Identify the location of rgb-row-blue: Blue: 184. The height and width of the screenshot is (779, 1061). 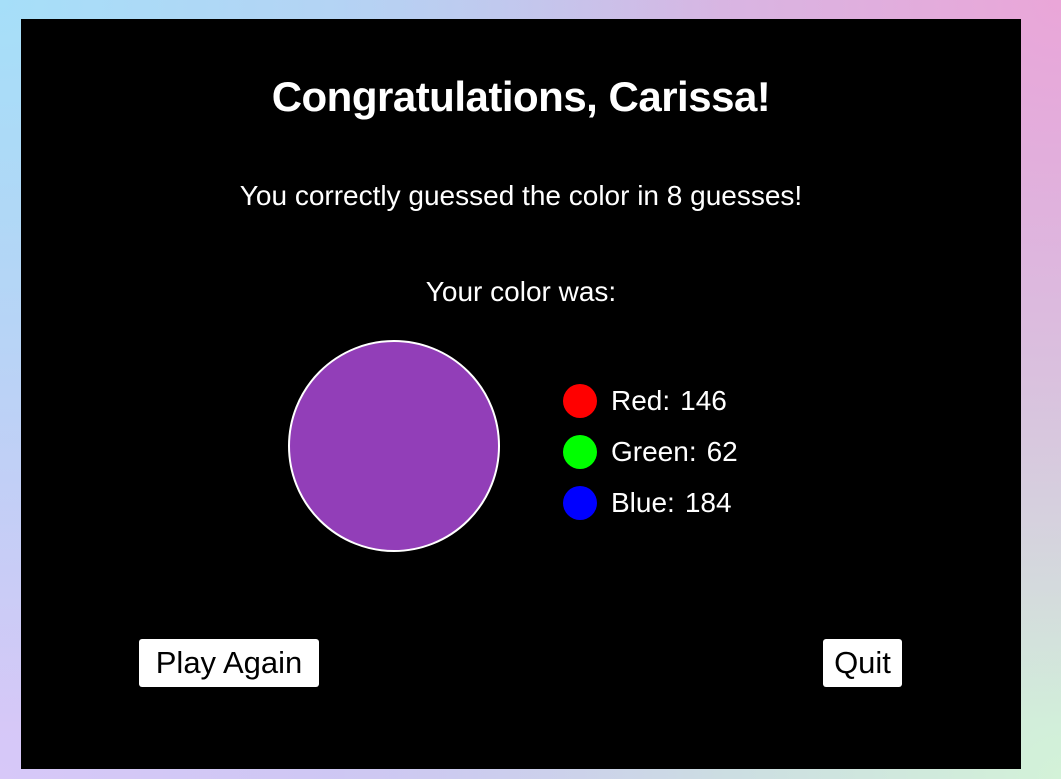
(650, 502).